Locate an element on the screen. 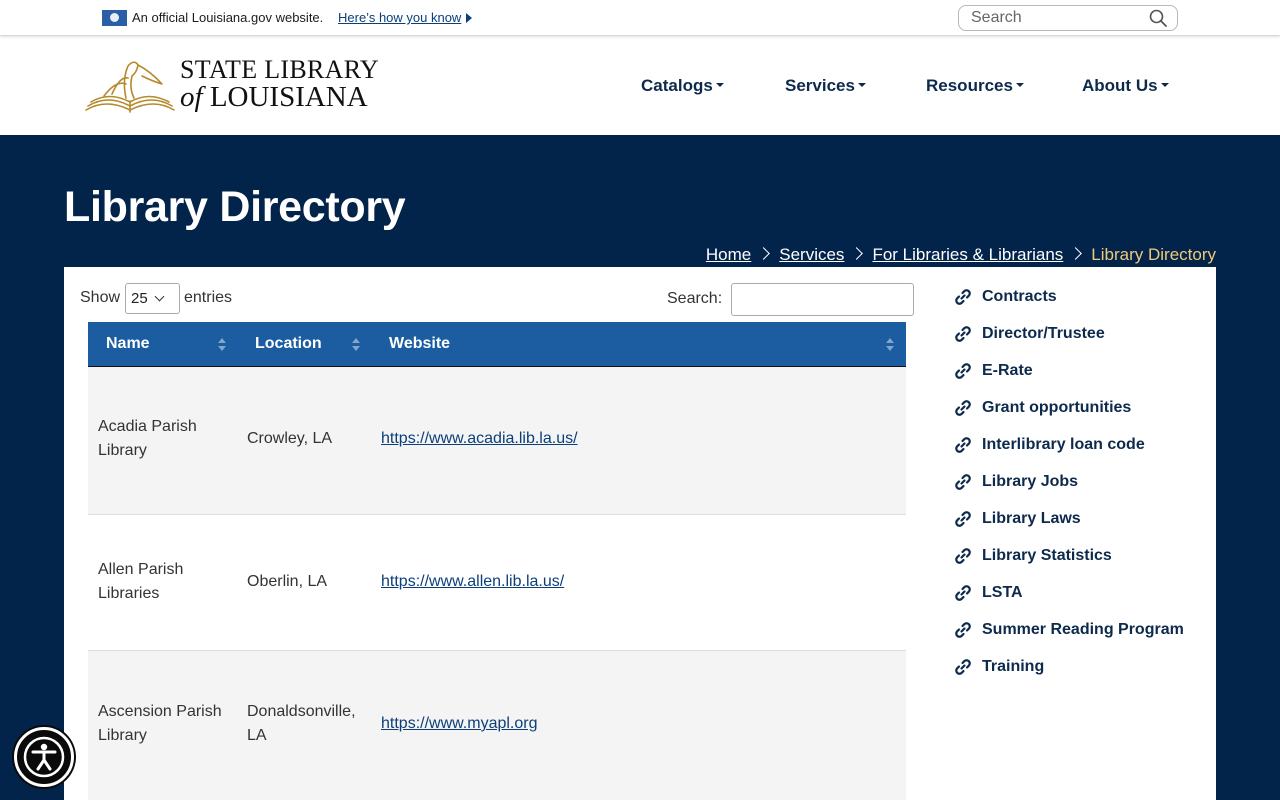 This screenshot has width=1280, height=800. entries-select-value: 25 is located at coordinates (139, 298).